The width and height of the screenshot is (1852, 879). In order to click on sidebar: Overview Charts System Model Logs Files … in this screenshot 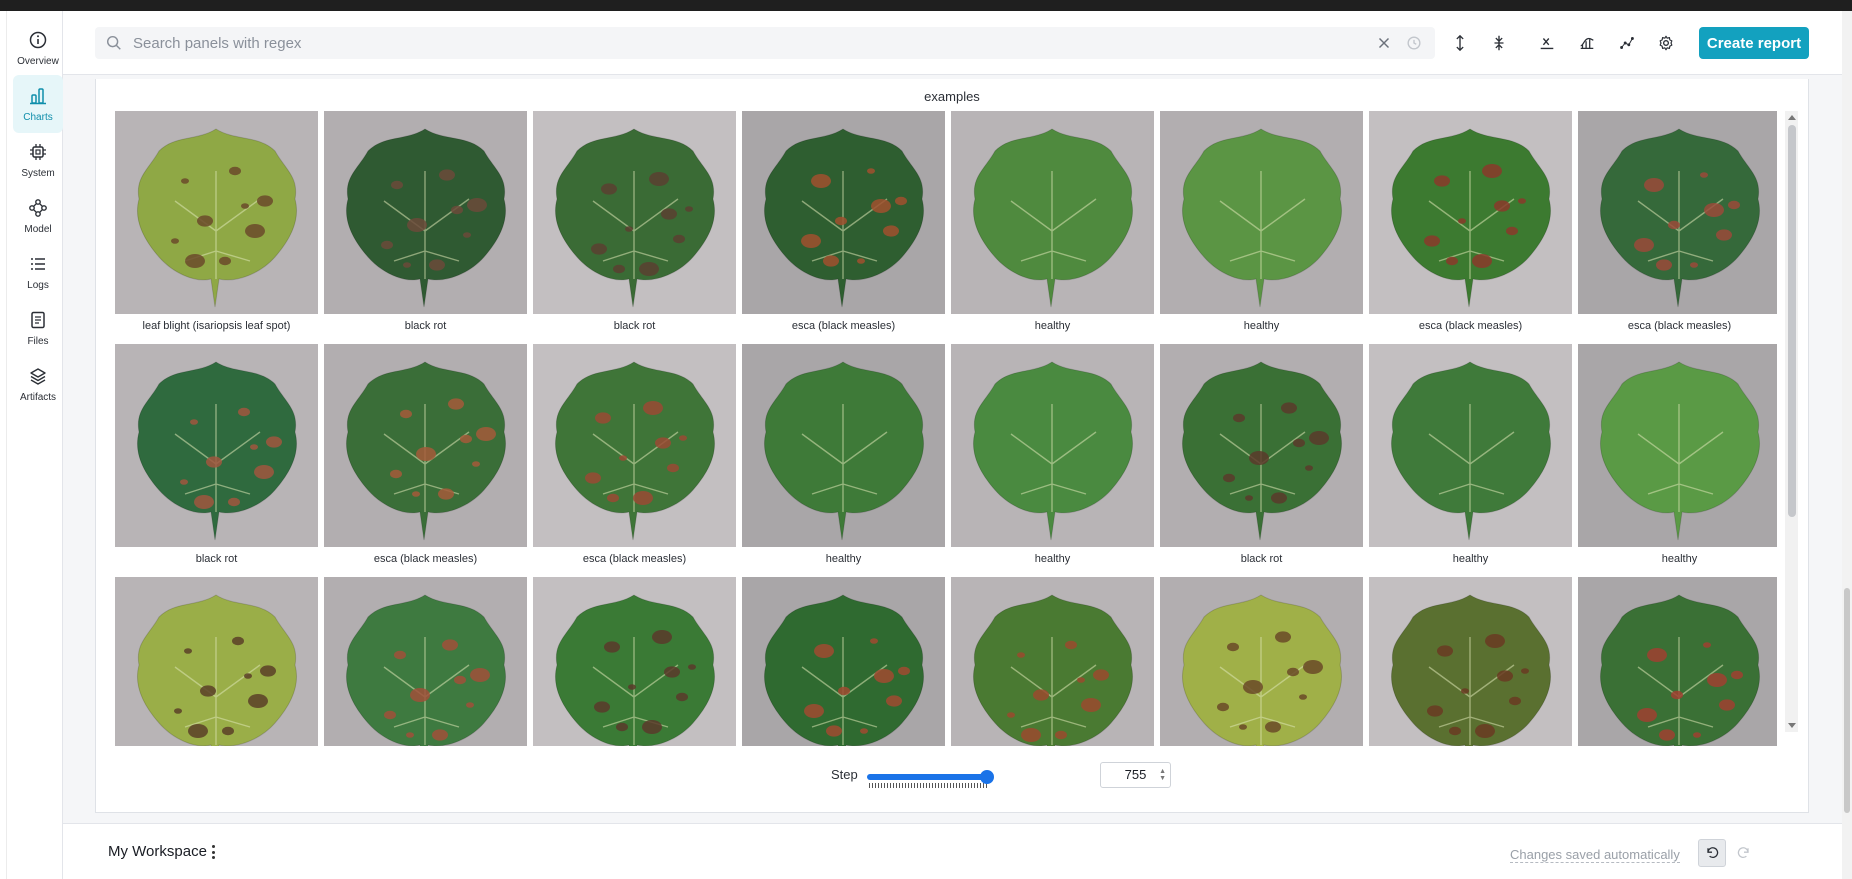, I will do `click(35, 445)`.